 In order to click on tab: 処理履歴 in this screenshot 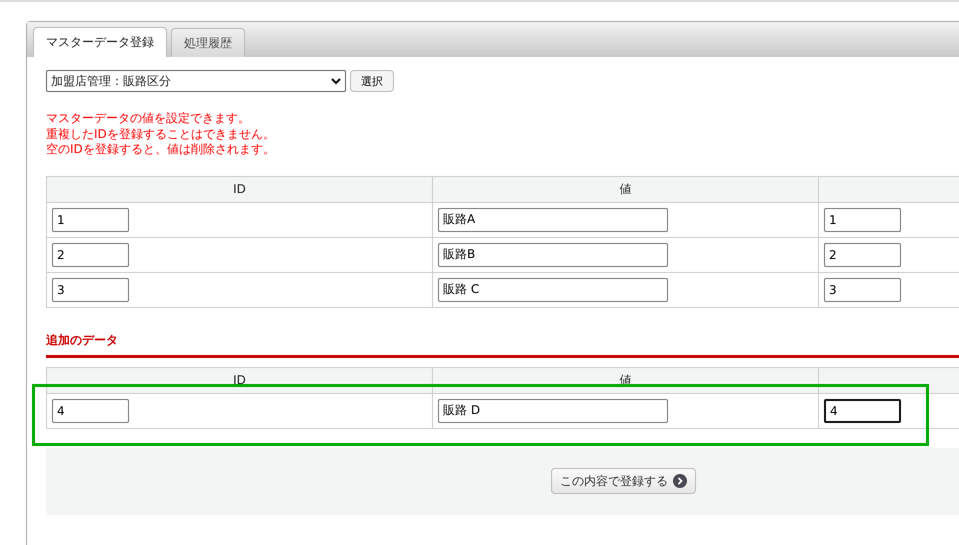, I will do `click(208, 42)`.